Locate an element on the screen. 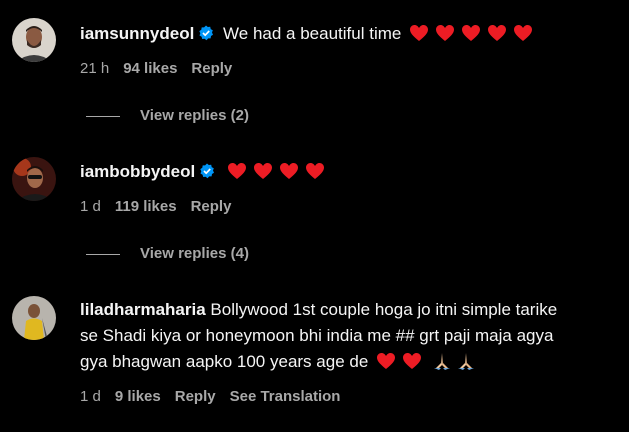  view-replies-label: View replies (4) is located at coordinates (194, 253).